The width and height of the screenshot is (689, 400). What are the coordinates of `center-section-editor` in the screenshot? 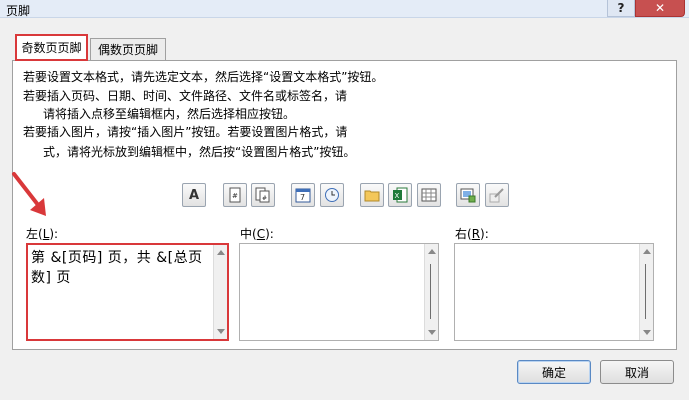 It's located at (339, 292).